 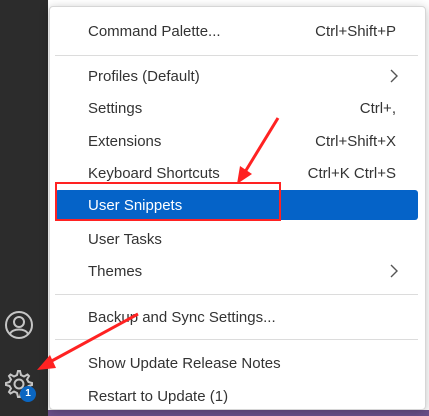 I want to click on menu-item-label: Extensions, so click(x=125, y=141).